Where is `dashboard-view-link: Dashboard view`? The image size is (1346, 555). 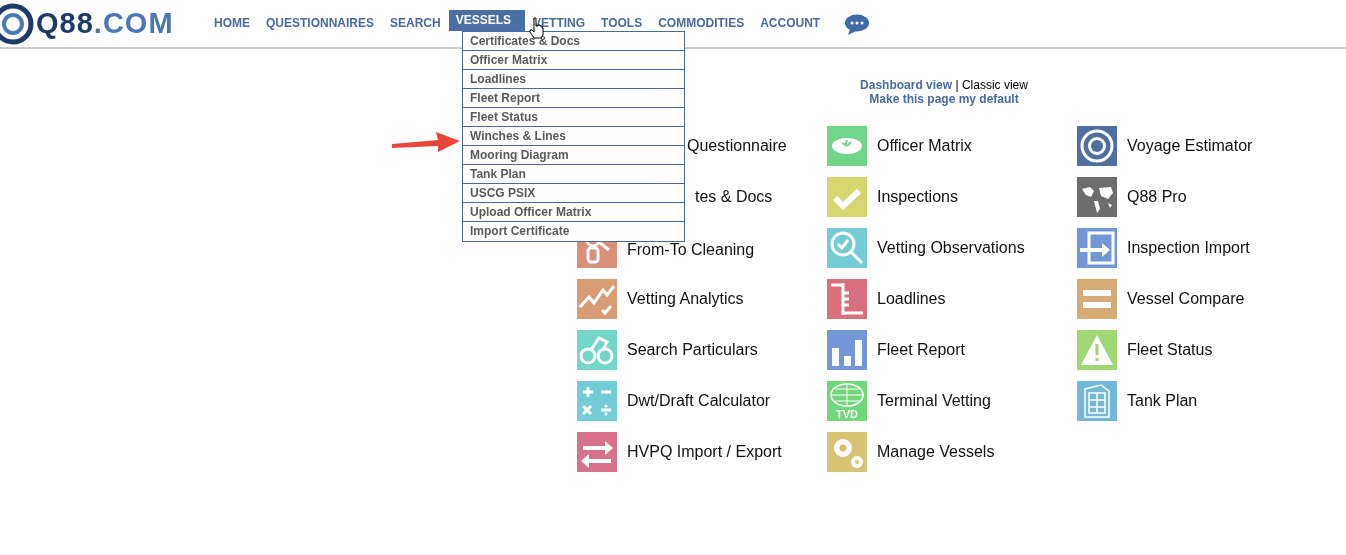 dashboard-view-link: Dashboard view is located at coordinates (906, 85).